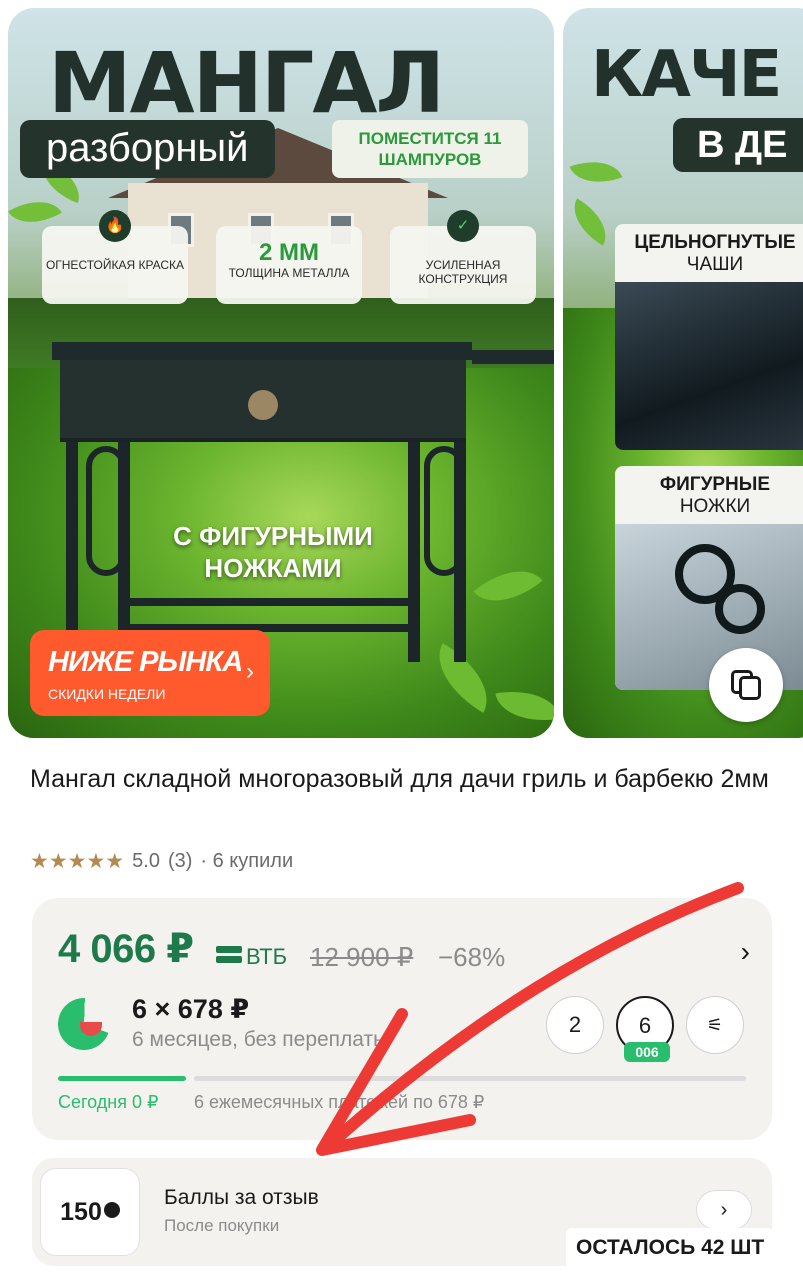 Image resolution: width=803 pixels, height=1280 pixels. What do you see at coordinates (146, 860) in the screenshot?
I see `rating-value: 5.0` at bounding box center [146, 860].